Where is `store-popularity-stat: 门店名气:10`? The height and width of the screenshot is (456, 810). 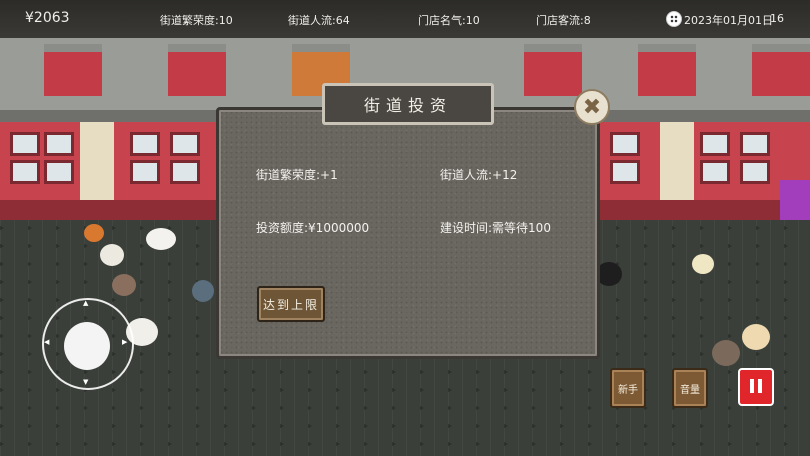
store-popularity-stat: 门店名气:10 is located at coordinates (449, 20).